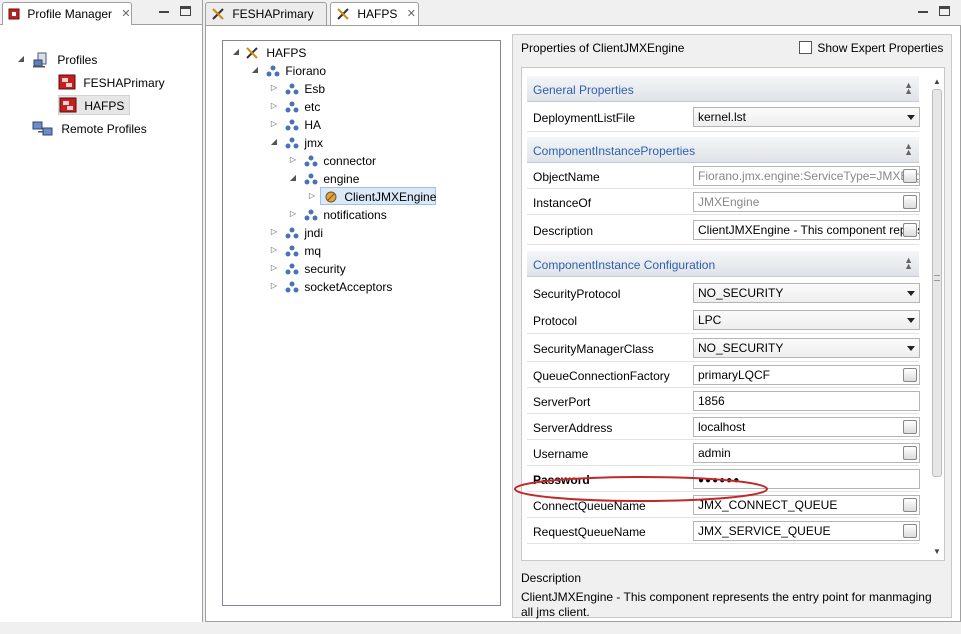 The height and width of the screenshot is (634, 961). What do you see at coordinates (806, 348) in the screenshot?
I see `securitymanagerclass-select: NO_SECURITY` at bounding box center [806, 348].